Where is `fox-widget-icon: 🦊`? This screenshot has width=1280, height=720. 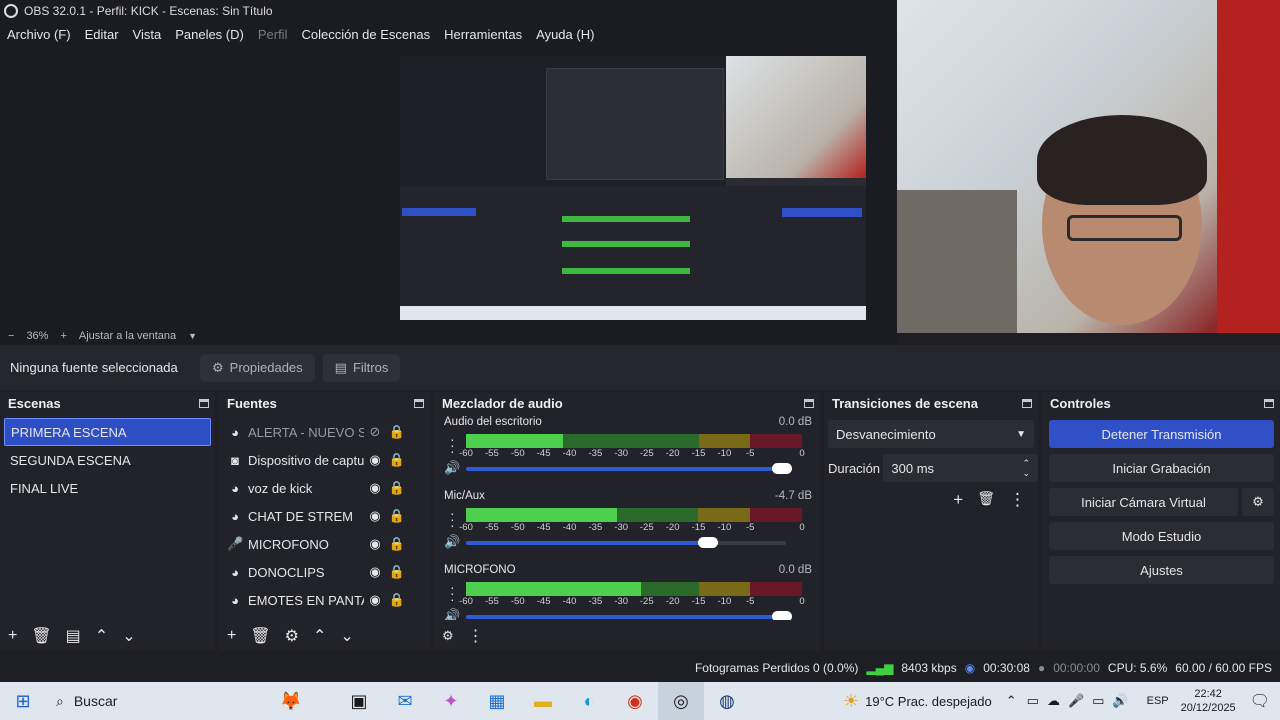 fox-widget-icon: 🦊 is located at coordinates (291, 701).